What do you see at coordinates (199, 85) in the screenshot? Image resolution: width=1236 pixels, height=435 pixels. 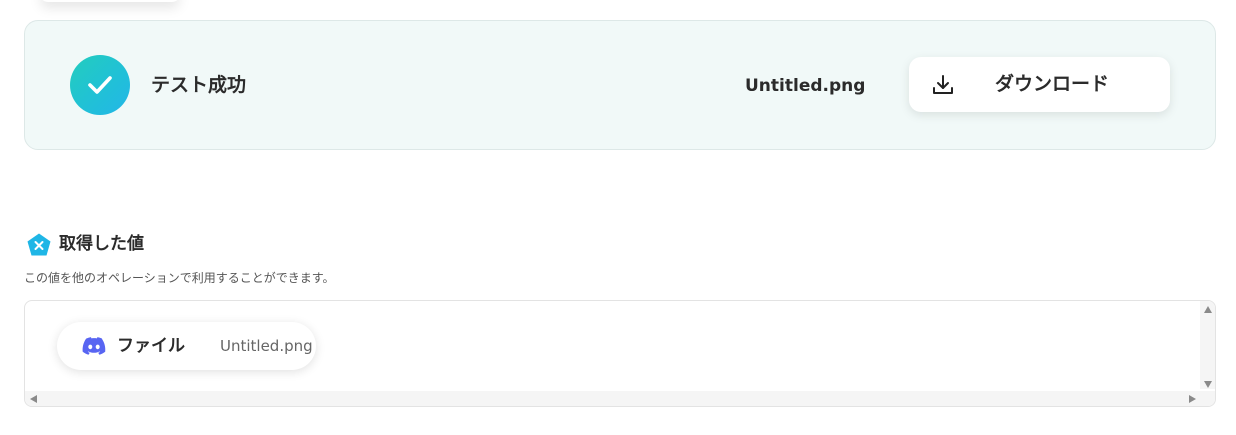 I see `test-status-label: テスト成功` at bounding box center [199, 85].